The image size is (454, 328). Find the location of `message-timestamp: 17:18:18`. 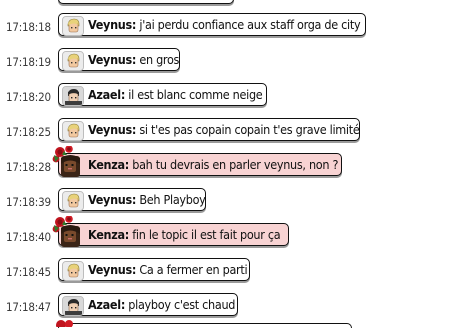

message-timestamp: 17:18:18 is located at coordinates (28, 27).